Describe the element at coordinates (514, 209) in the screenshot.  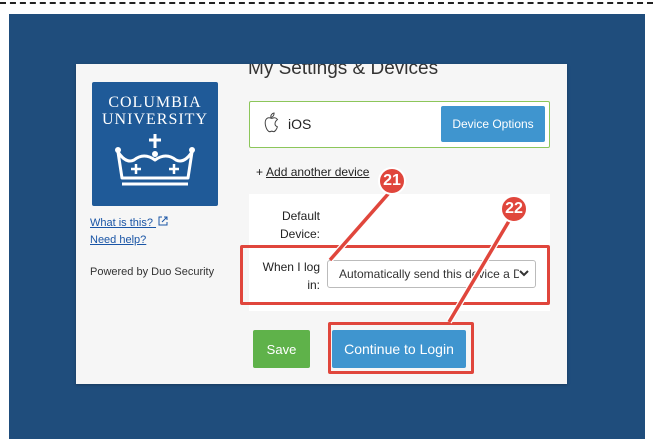
I see `annotation-badge-22: 22` at that location.